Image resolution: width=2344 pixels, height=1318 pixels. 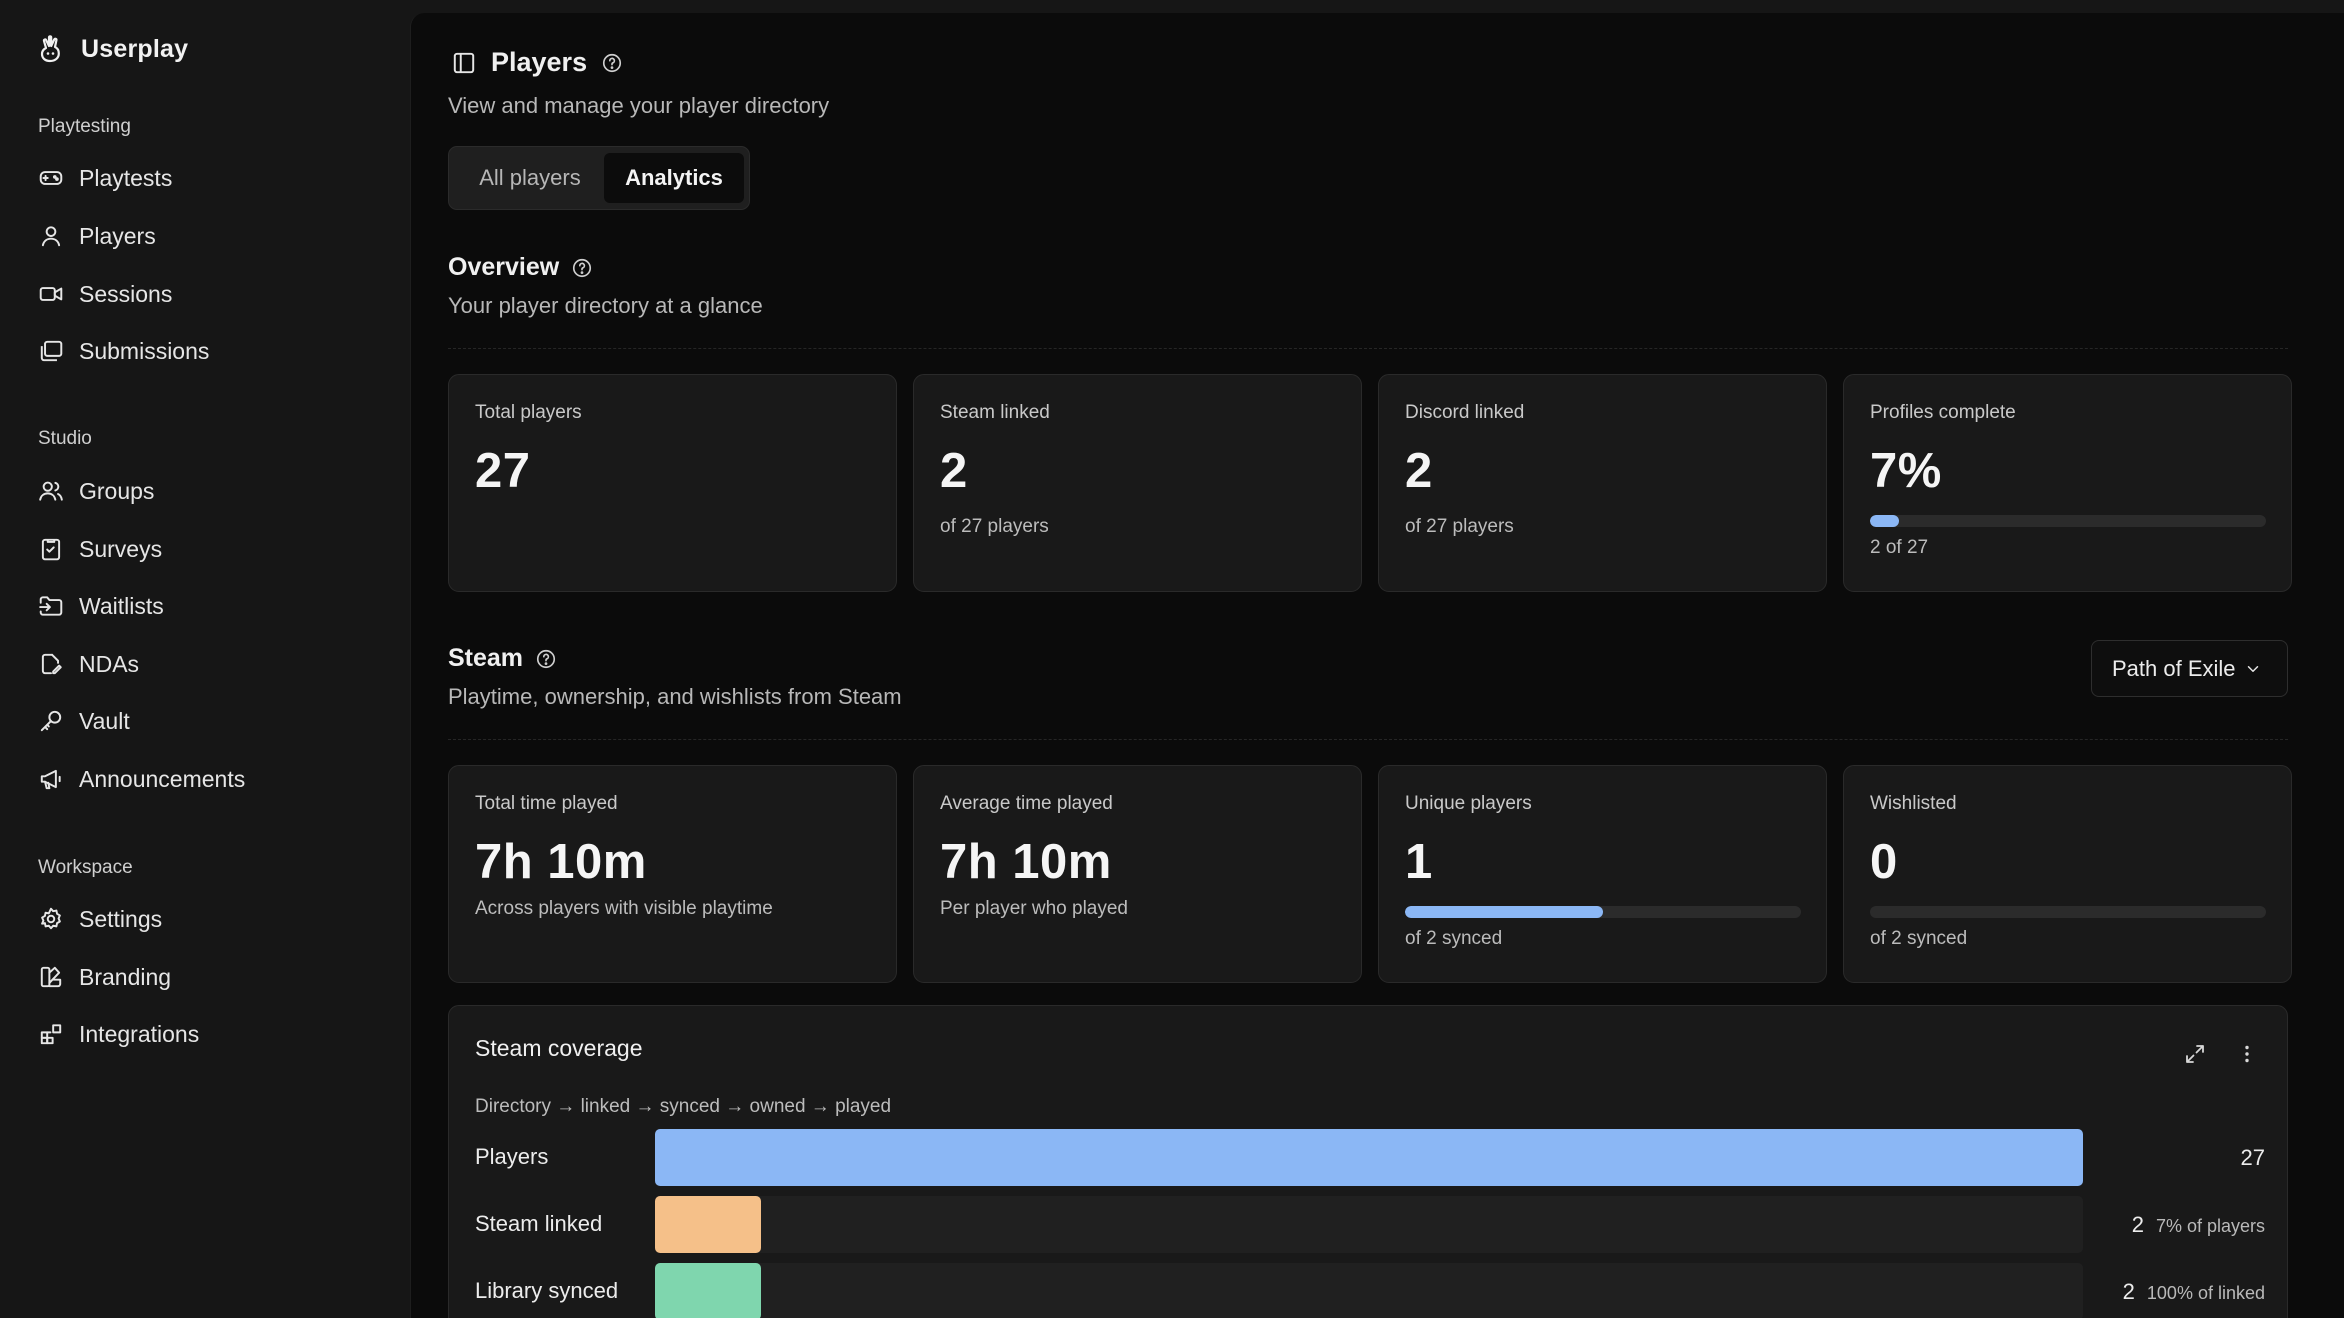 What do you see at coordinates (995, 412) in the screenshot?
I see `card-label: Steam linked` at bounding box center [995, 412].